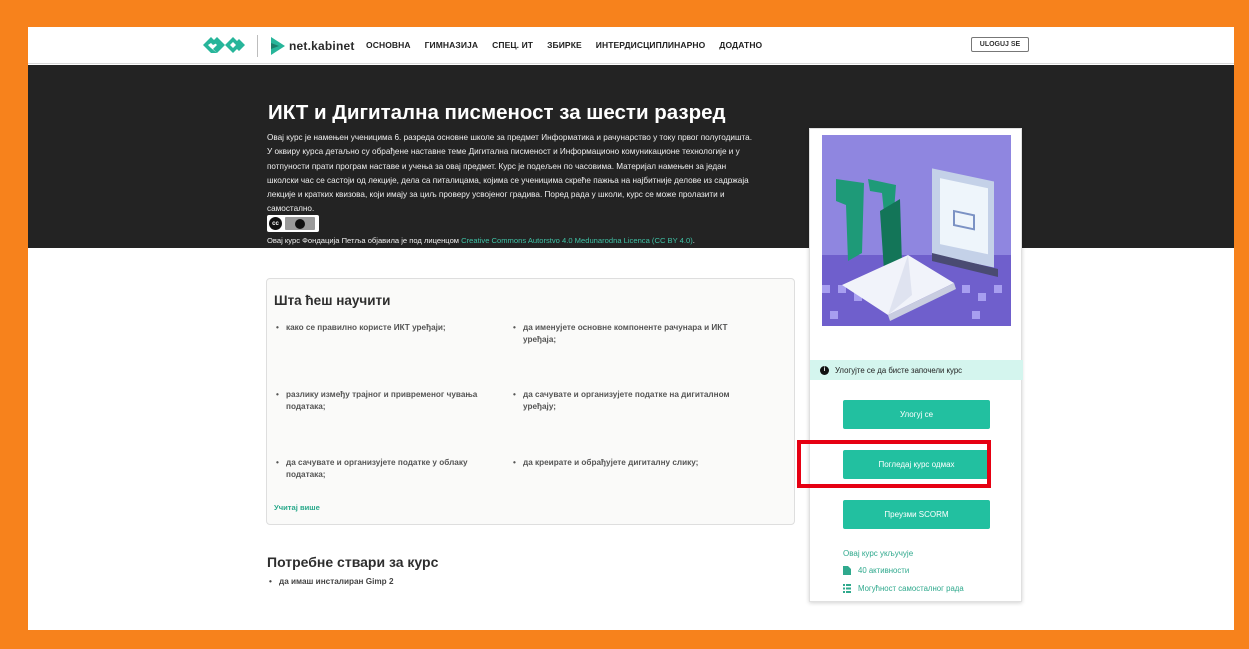  I want to click on menu-item-gimnazija: ГИМНАЗИЈА, so click(452, 45).